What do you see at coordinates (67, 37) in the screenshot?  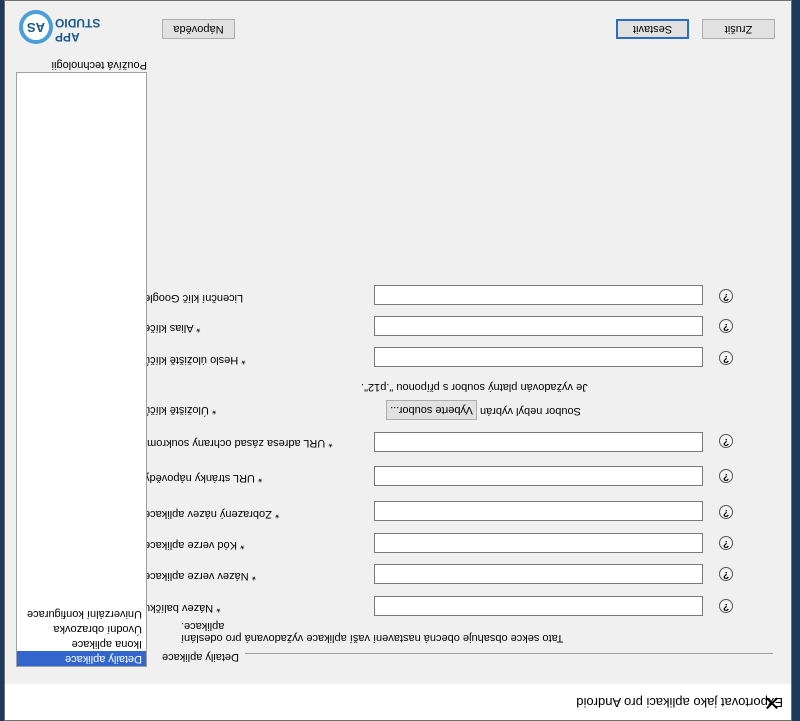 I see `logo-line-1: APP` at bounding box center [67, 37].